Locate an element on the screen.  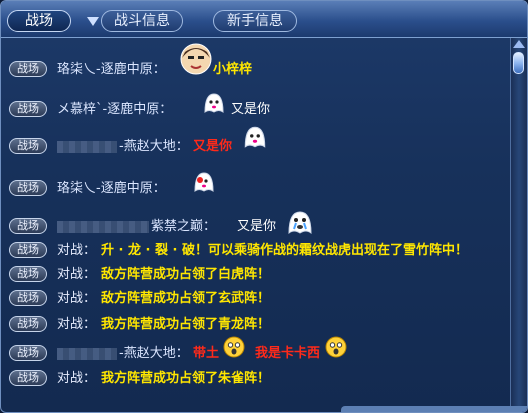
sender-name: 紫禁之巅： is located at coordinates (136, 227).